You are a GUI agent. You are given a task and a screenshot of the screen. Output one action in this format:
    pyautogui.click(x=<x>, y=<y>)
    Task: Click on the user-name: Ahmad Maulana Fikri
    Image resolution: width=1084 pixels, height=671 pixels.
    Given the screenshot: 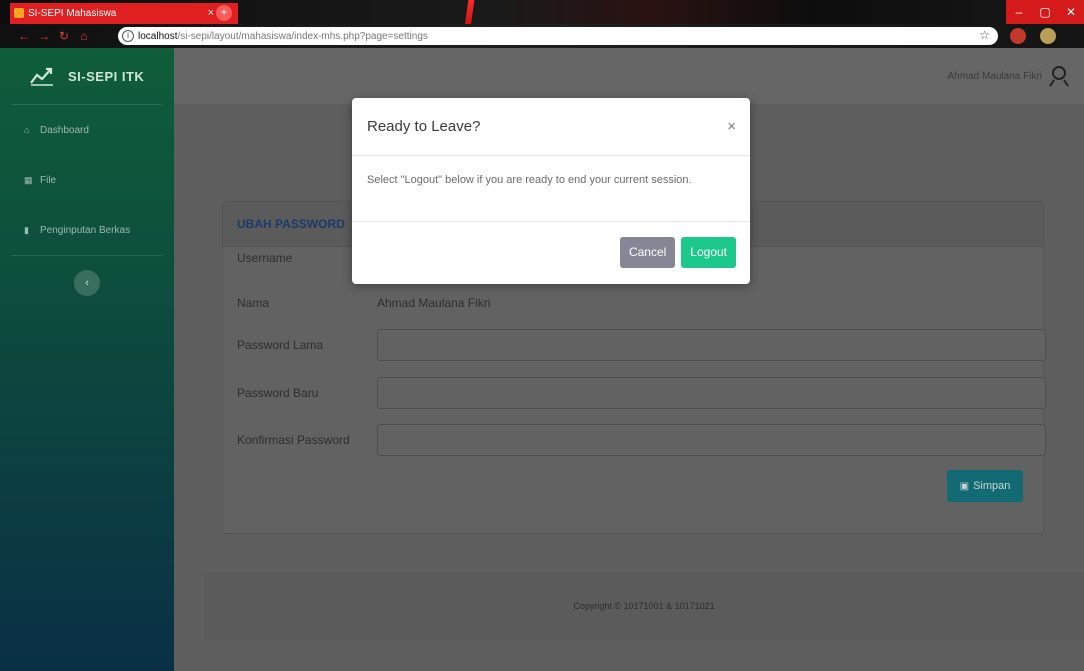 What is the action you would take?
    pyautogui.click(x=995, y=76)
    